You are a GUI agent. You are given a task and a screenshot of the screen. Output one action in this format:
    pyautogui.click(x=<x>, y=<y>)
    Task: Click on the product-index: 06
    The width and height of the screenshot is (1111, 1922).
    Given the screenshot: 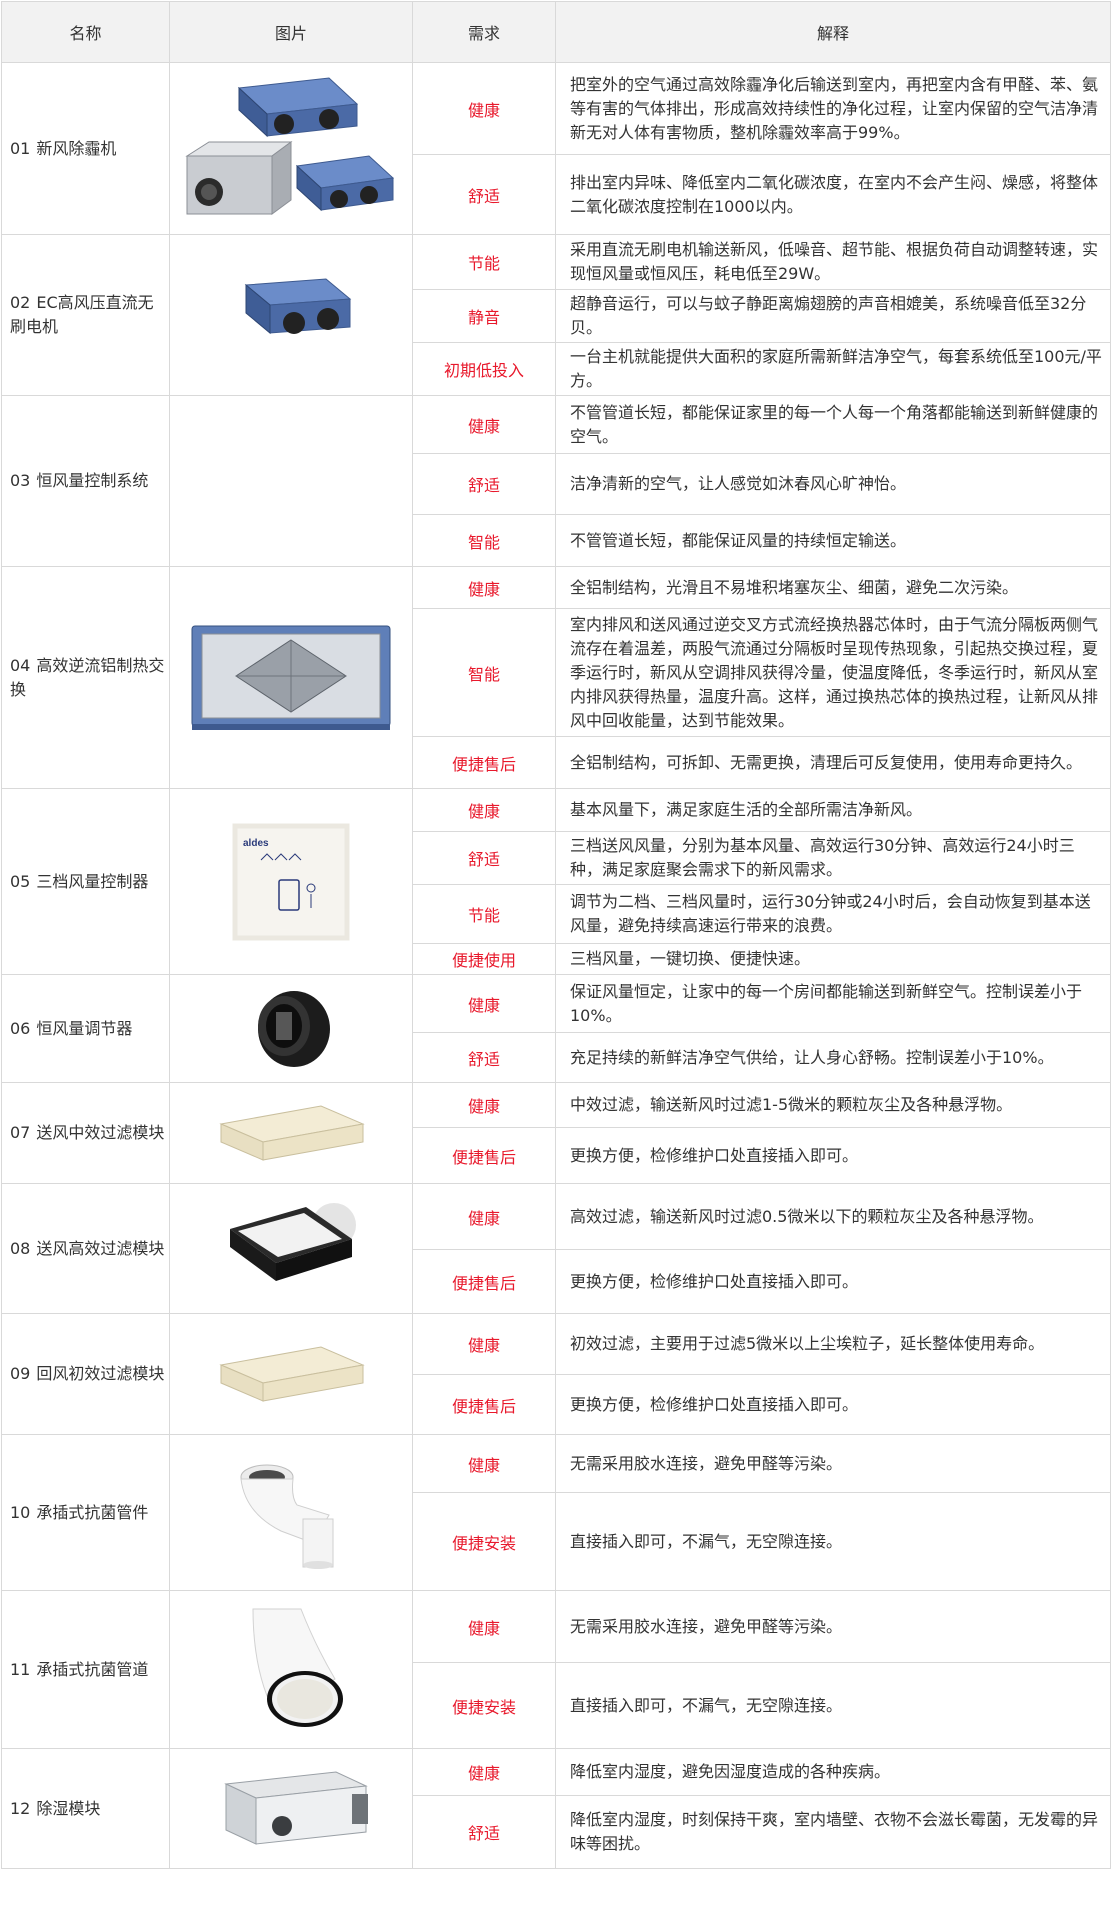 What is the action you would take?
    pyautogui.click(x=20, y=1028)
    